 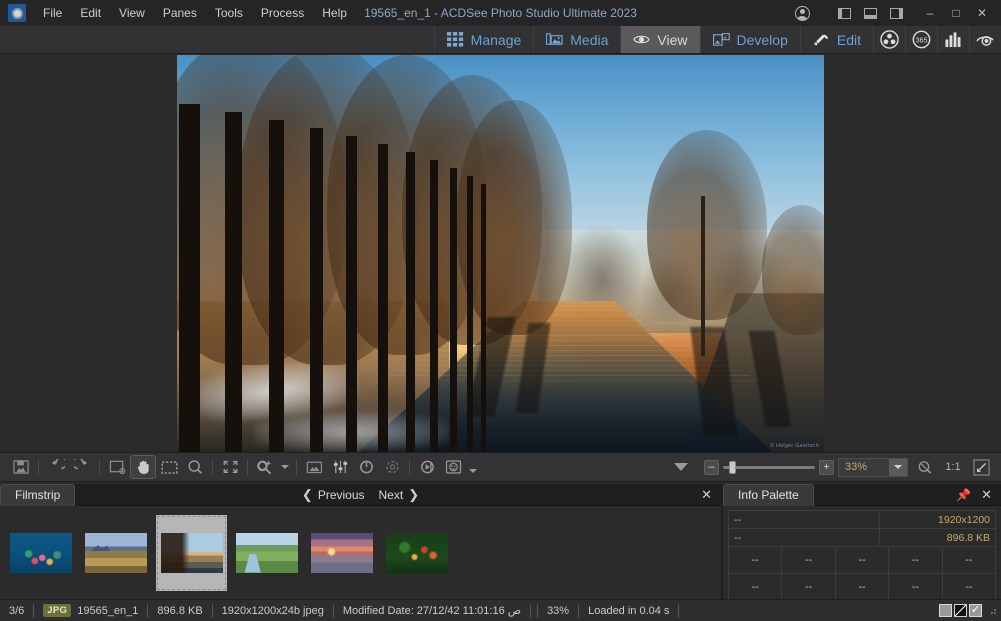 I want to click on tab-media: Media, so click(x=576, y=39).